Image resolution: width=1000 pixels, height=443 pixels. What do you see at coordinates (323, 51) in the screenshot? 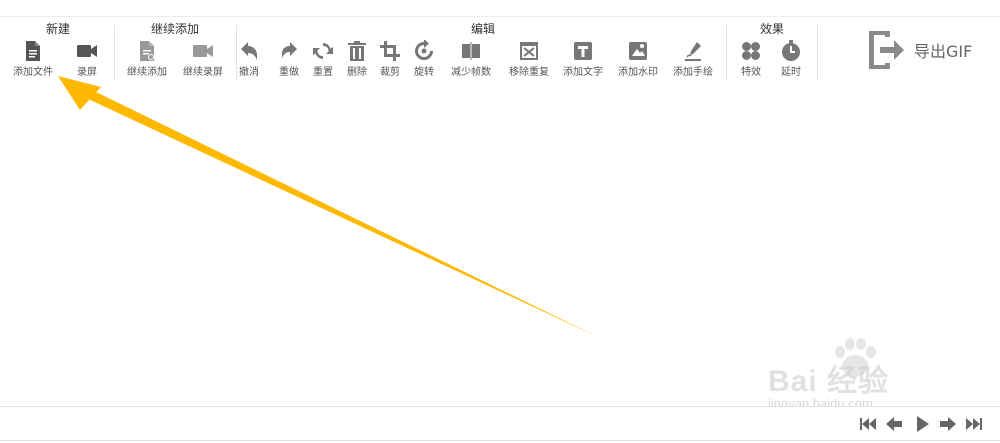
I see `refresh-icon` at bounding box center [323, 51].